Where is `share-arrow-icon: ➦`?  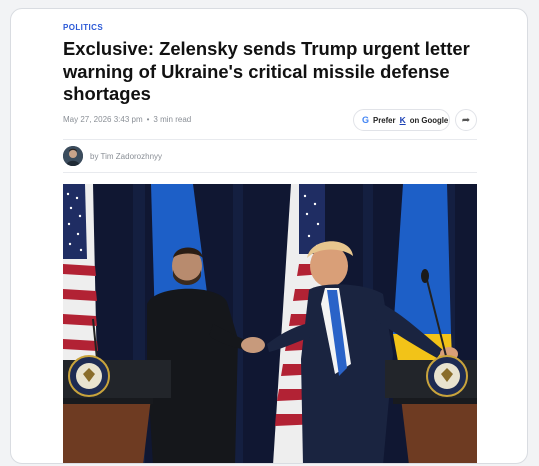
share-arrow-icon: ➦ is located at coordinates (466, 120).